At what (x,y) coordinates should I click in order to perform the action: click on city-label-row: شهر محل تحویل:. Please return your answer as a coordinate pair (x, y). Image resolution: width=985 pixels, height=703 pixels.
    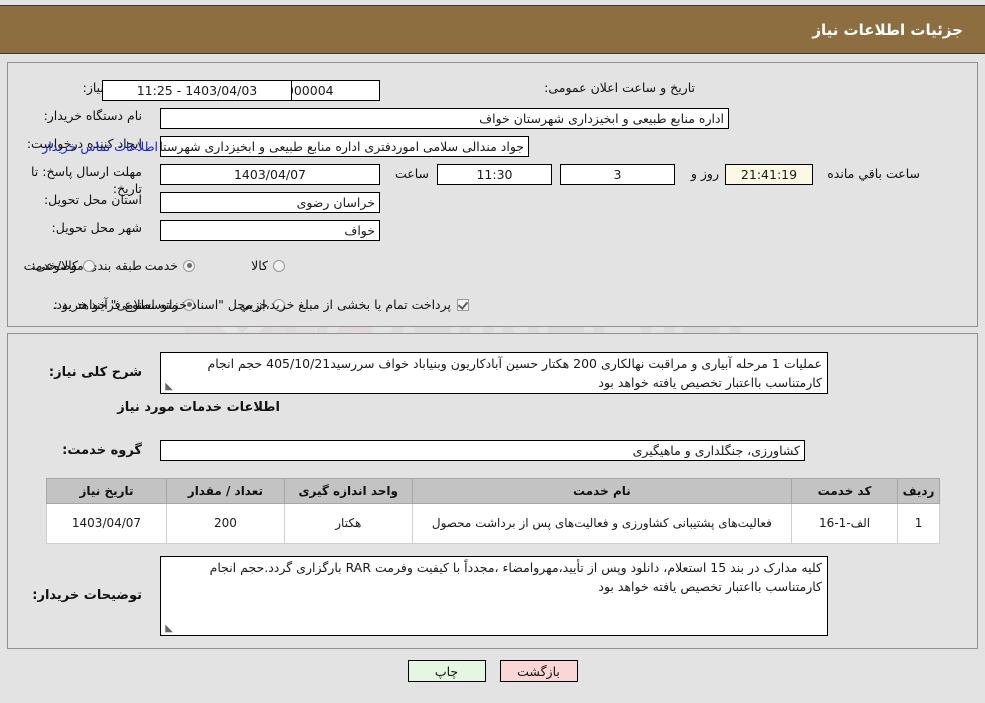
    Looking at the image, I should click on (97, 228).